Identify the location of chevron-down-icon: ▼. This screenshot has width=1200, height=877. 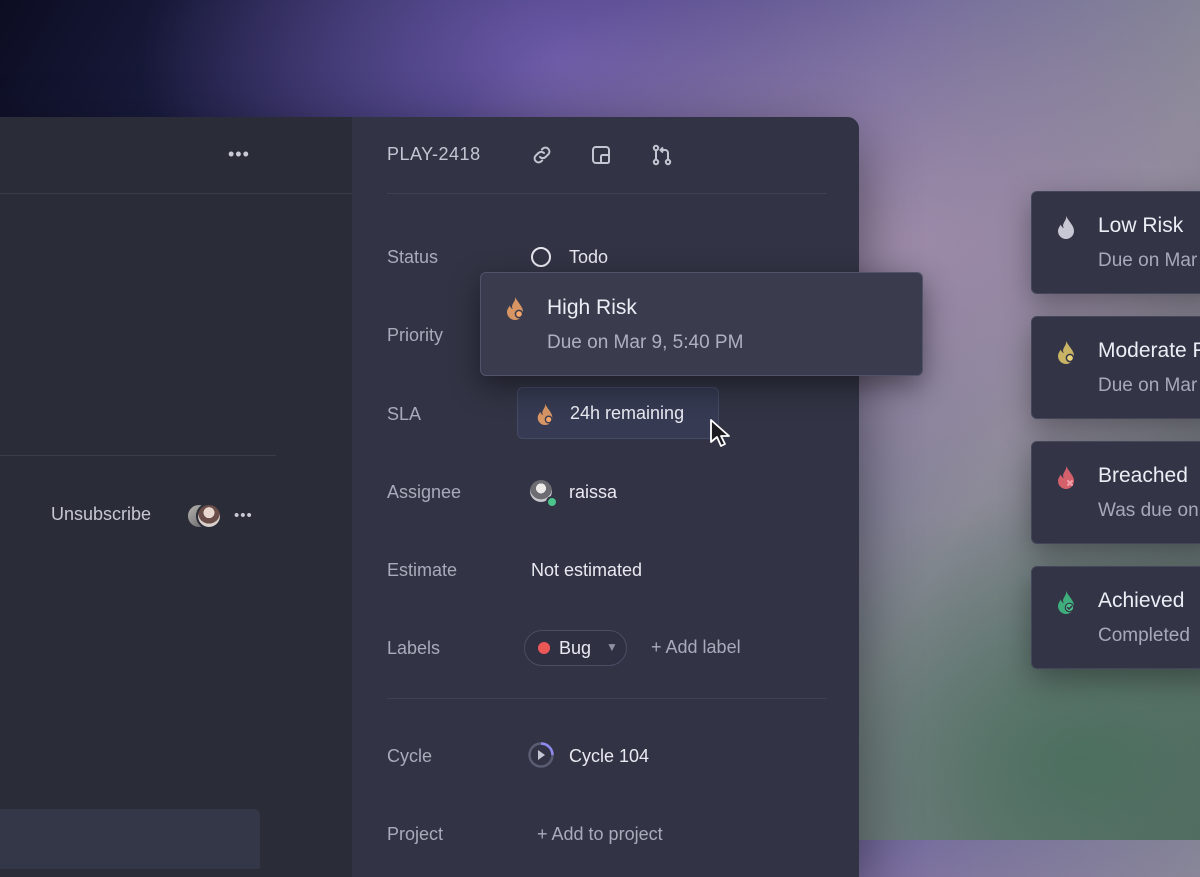
(612, 647).